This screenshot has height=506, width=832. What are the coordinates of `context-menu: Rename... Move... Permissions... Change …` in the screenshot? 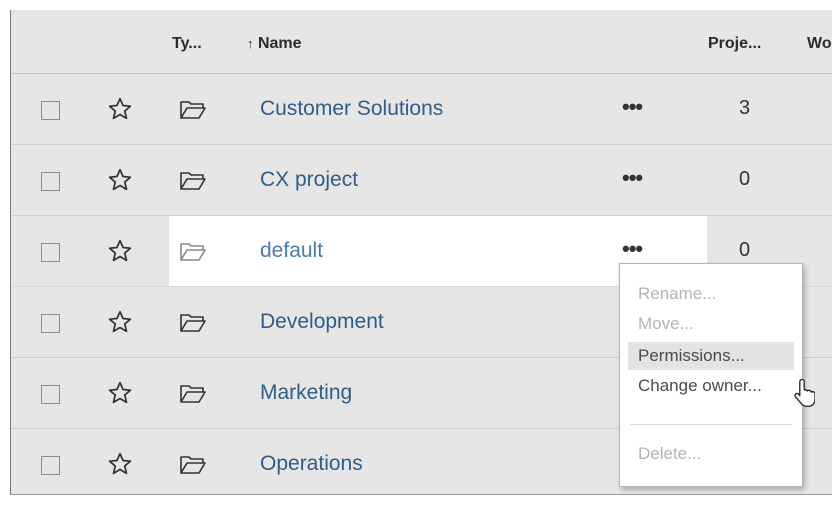 It's located at (711, 375).